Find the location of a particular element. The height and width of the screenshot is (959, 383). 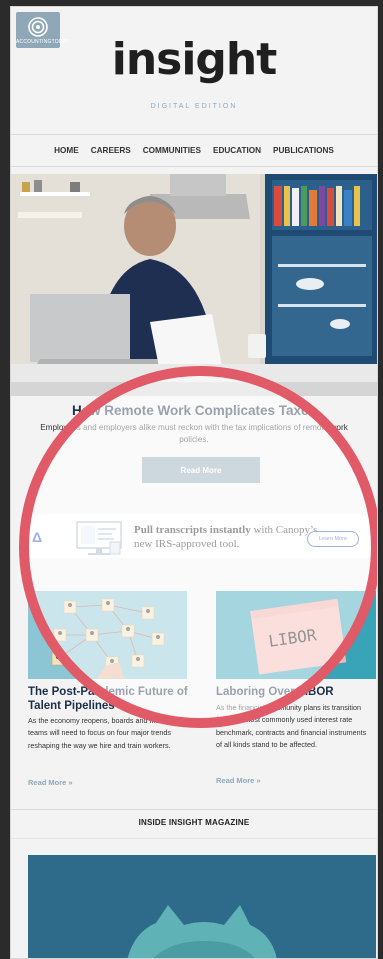

nav-item-education: EDUCATION is located at coordinates (237, 150).